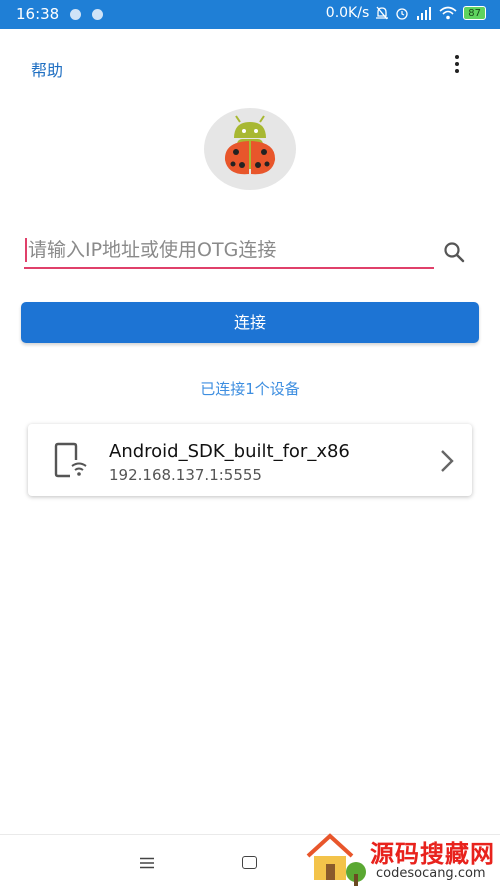  What do you see at coordinates (47, 69) in the screenshot?
I see `help-link: 帮助` at bounding box center [47, 69].